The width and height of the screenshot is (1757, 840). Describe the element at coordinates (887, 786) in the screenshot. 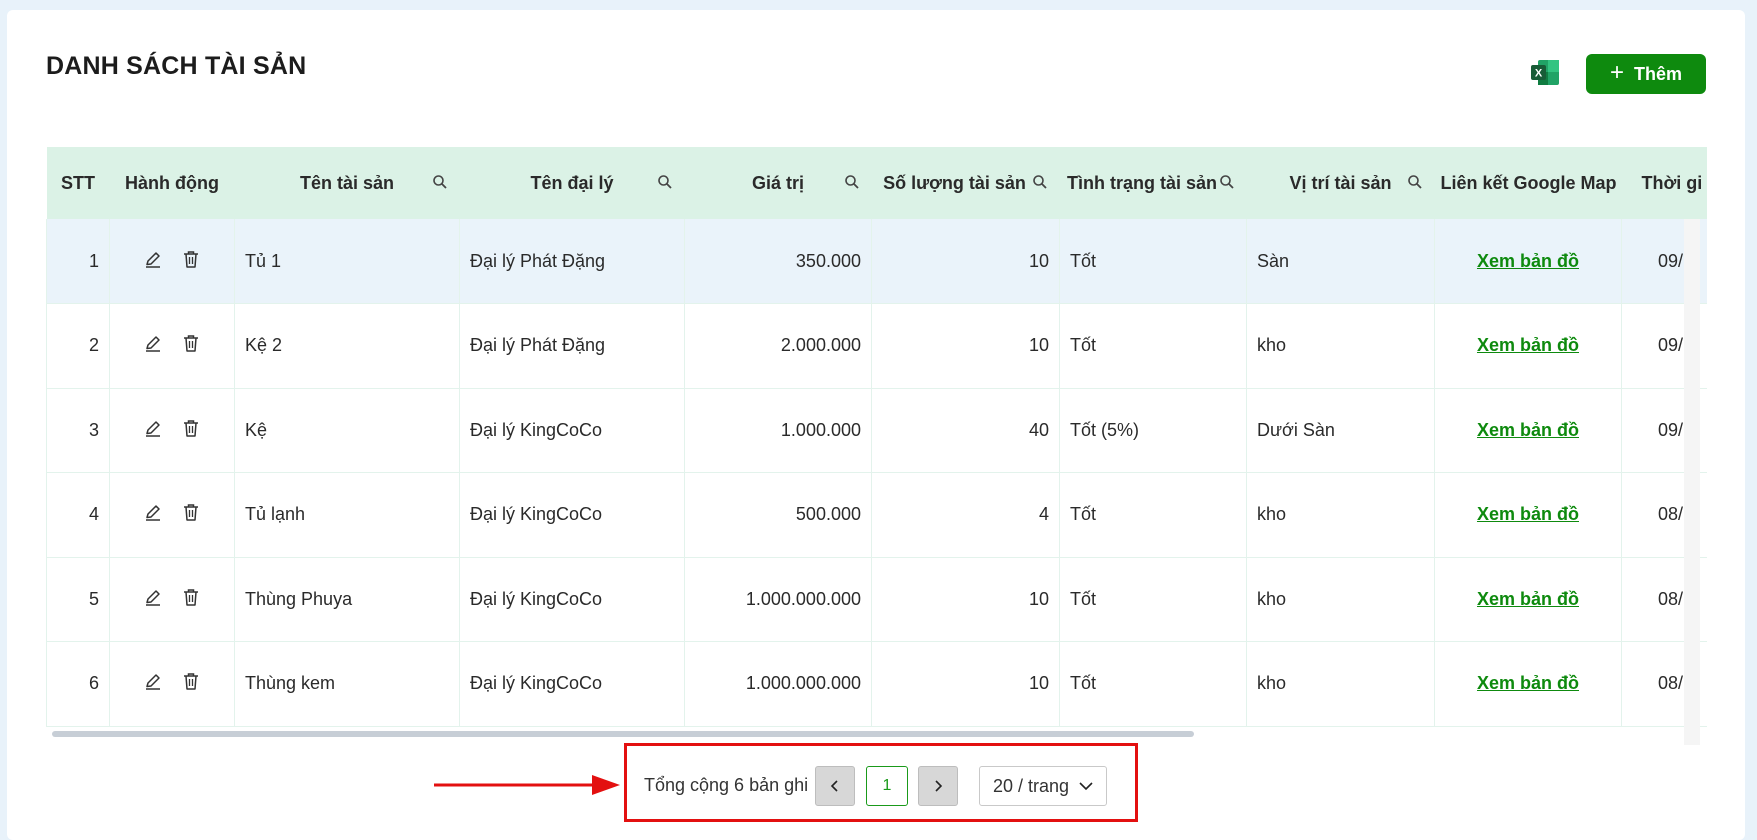

I see `current-page-button: 1` at that location.